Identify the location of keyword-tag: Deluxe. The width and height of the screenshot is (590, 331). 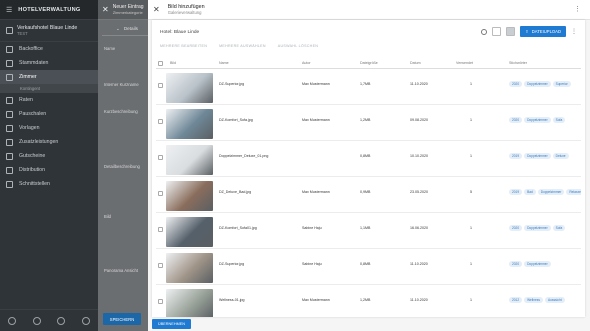
(560, 156).